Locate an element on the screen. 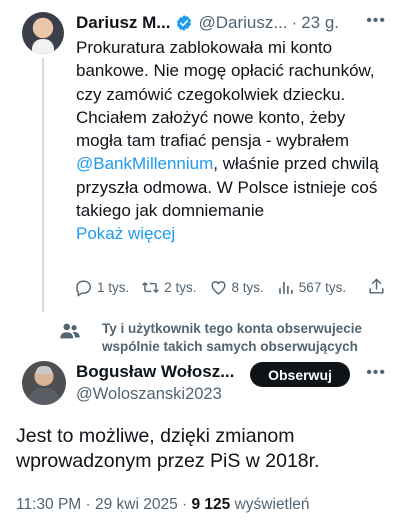 The width and height of the screenshot is (400, 527). like-button: 8 tys. is located at coordinates (236, 287).